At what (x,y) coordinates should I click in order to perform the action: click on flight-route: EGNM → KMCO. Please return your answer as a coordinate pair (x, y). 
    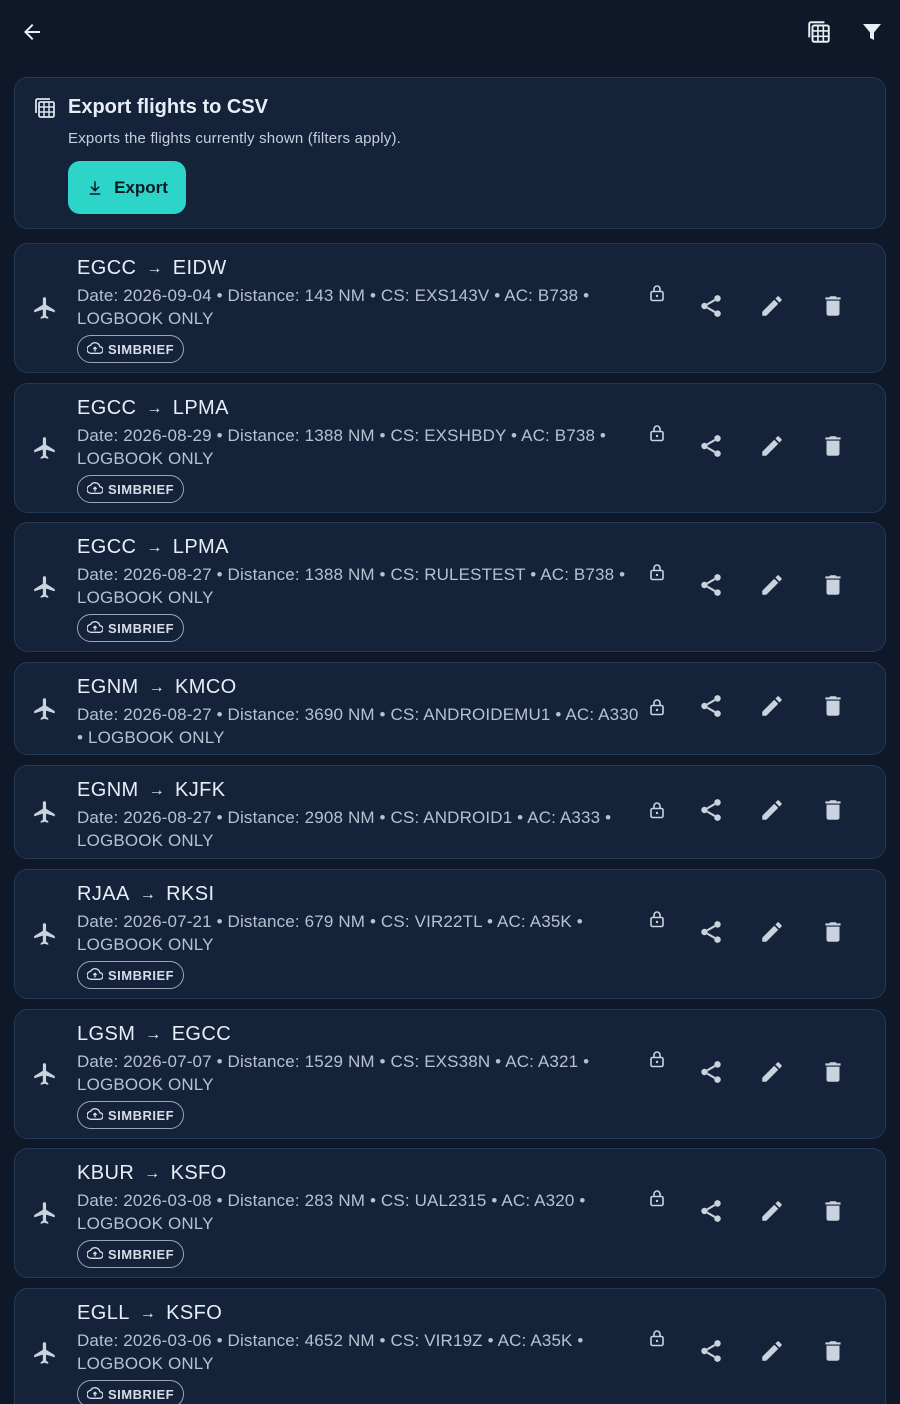
    Looking at the image, I should click on (157, 687).